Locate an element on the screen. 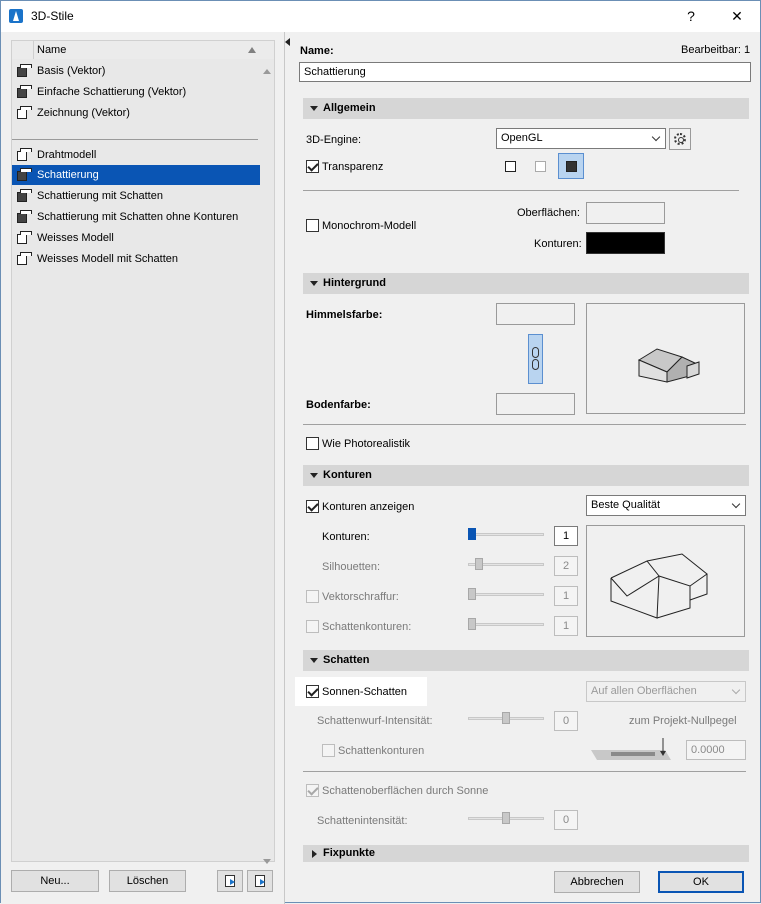 The image size is (761, 904). cancel-button: Abbrechen is located at coordinates (597, 882).